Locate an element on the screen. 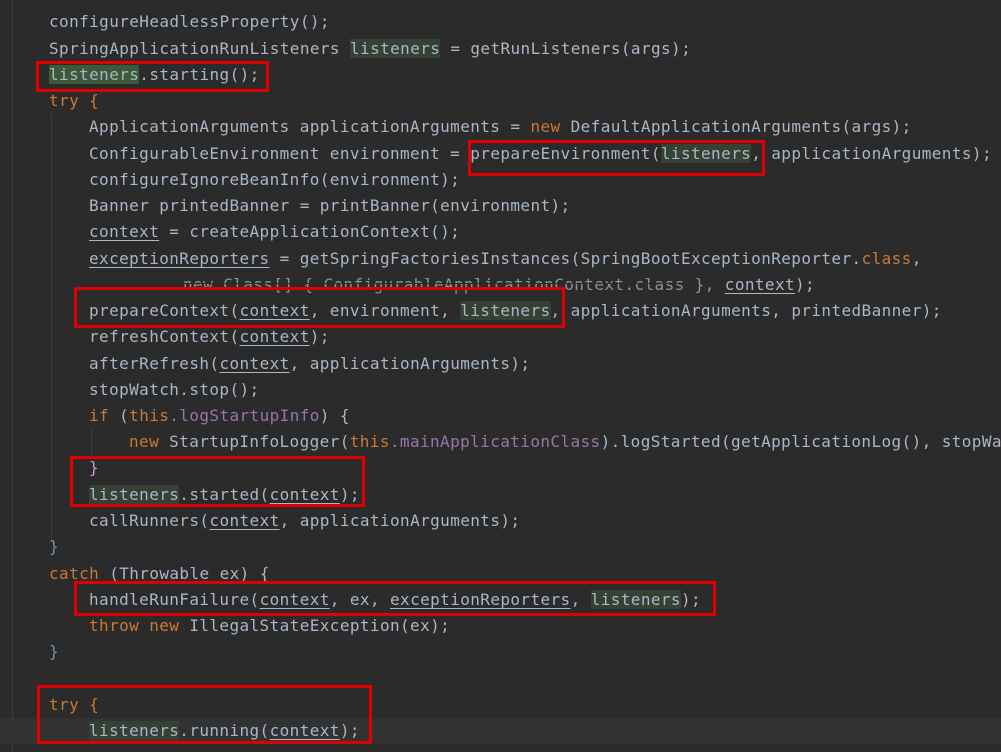  code-token: ConfigurableEnvironment environment = is located at coordinates (280, 153).